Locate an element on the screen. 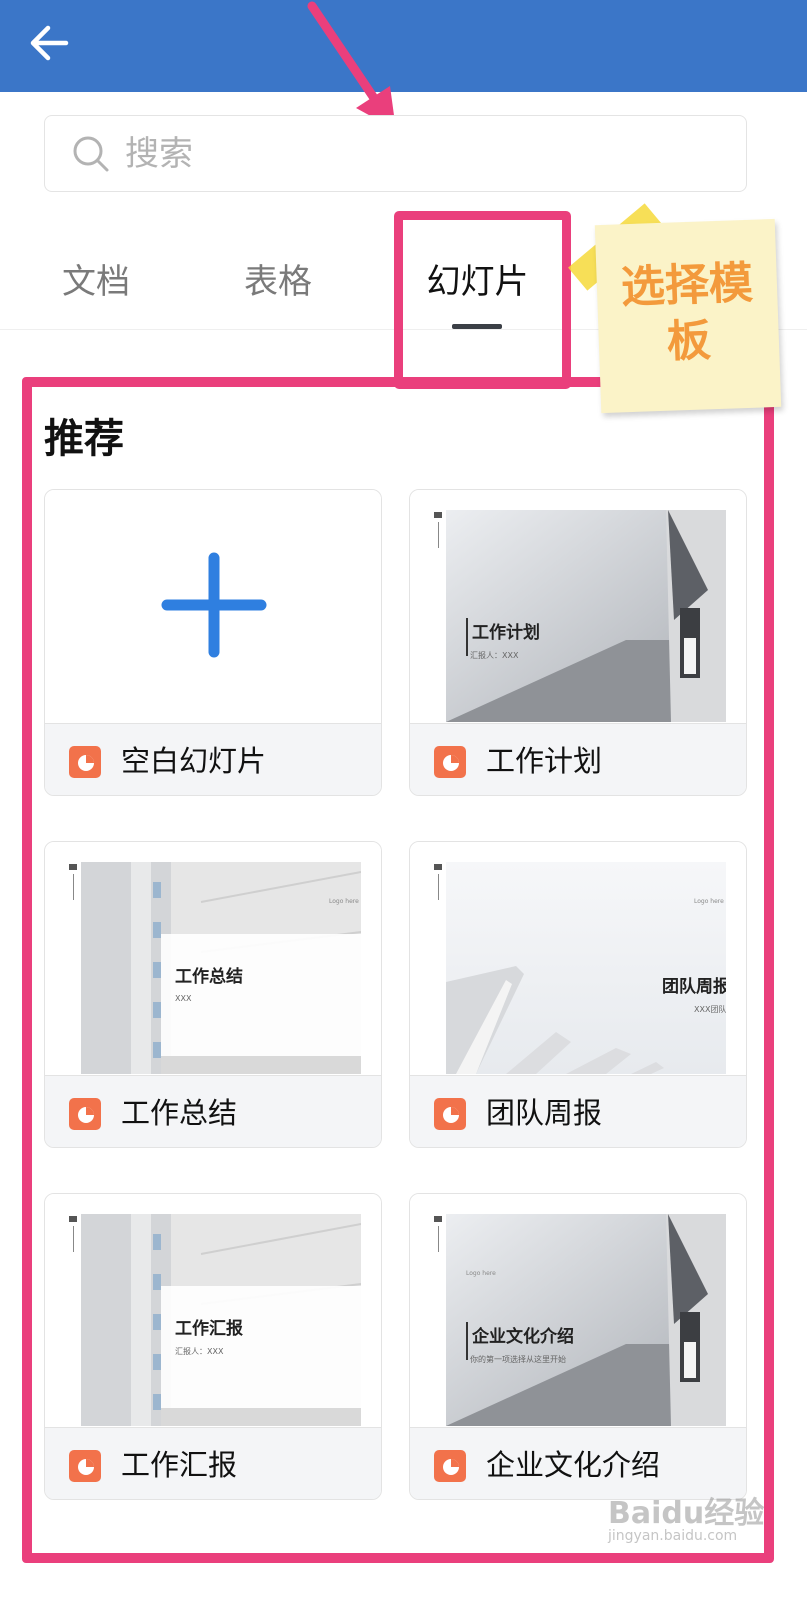 The image size is (807, 1600). card-footer: 工作总结 is located at coordinates (213, 1111).